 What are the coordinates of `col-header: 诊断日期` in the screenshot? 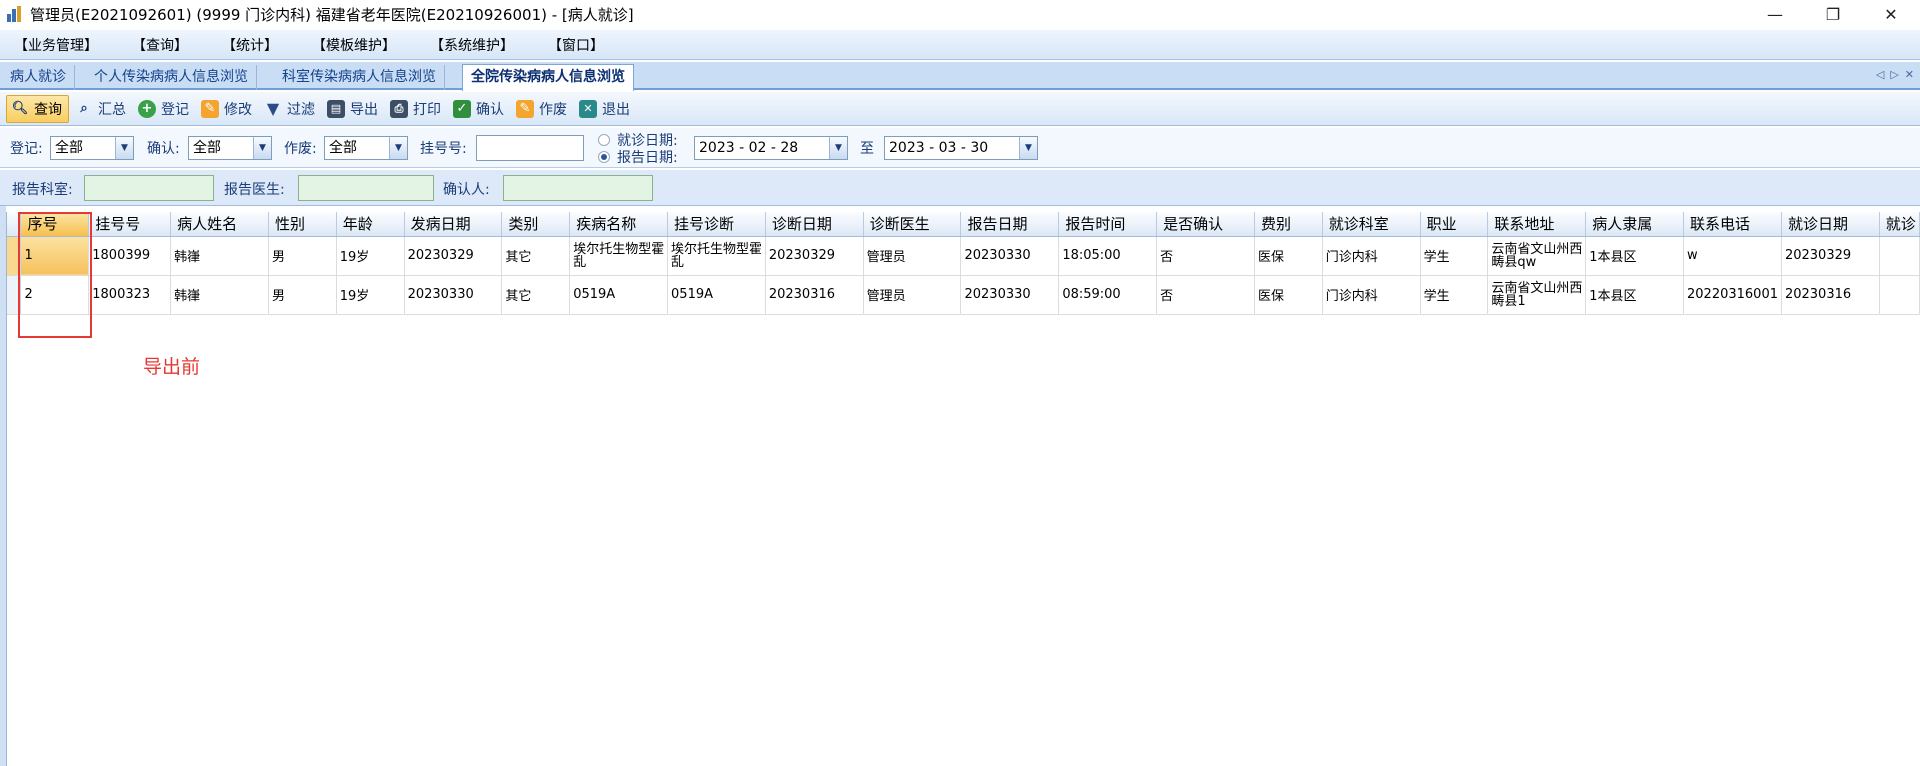 It's located at (814, 224).